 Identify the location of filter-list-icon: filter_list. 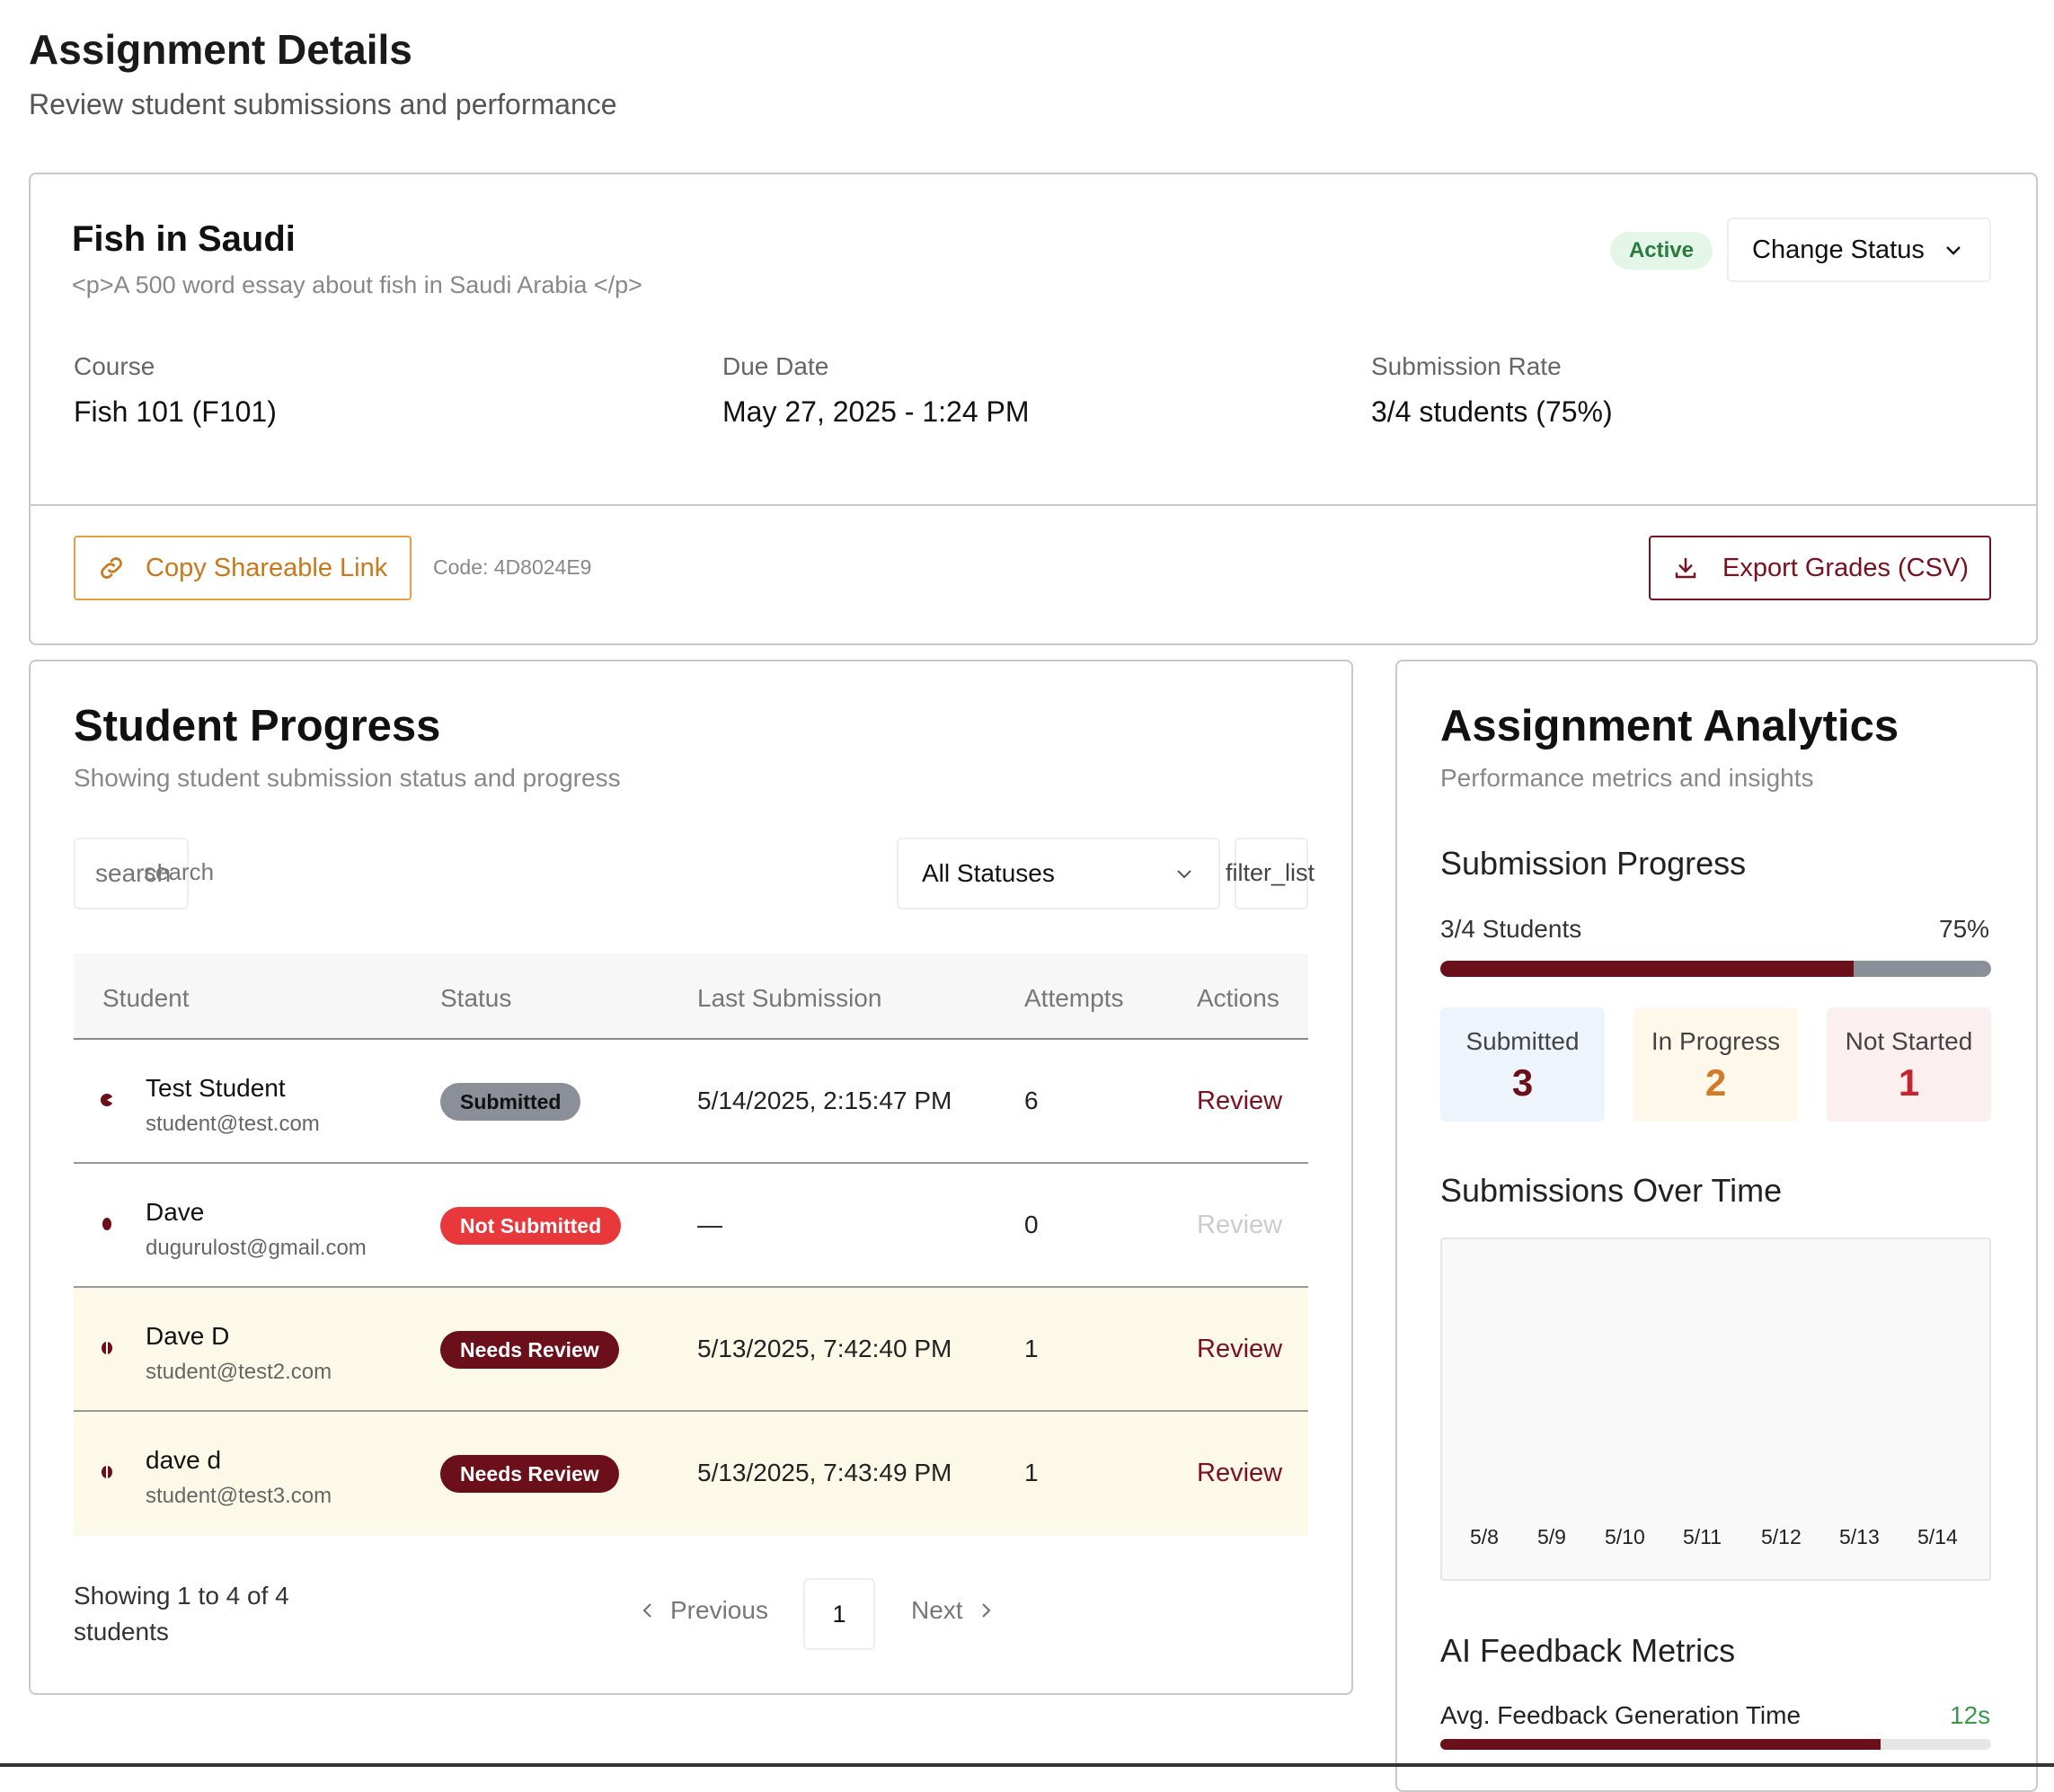
(1270, 873).